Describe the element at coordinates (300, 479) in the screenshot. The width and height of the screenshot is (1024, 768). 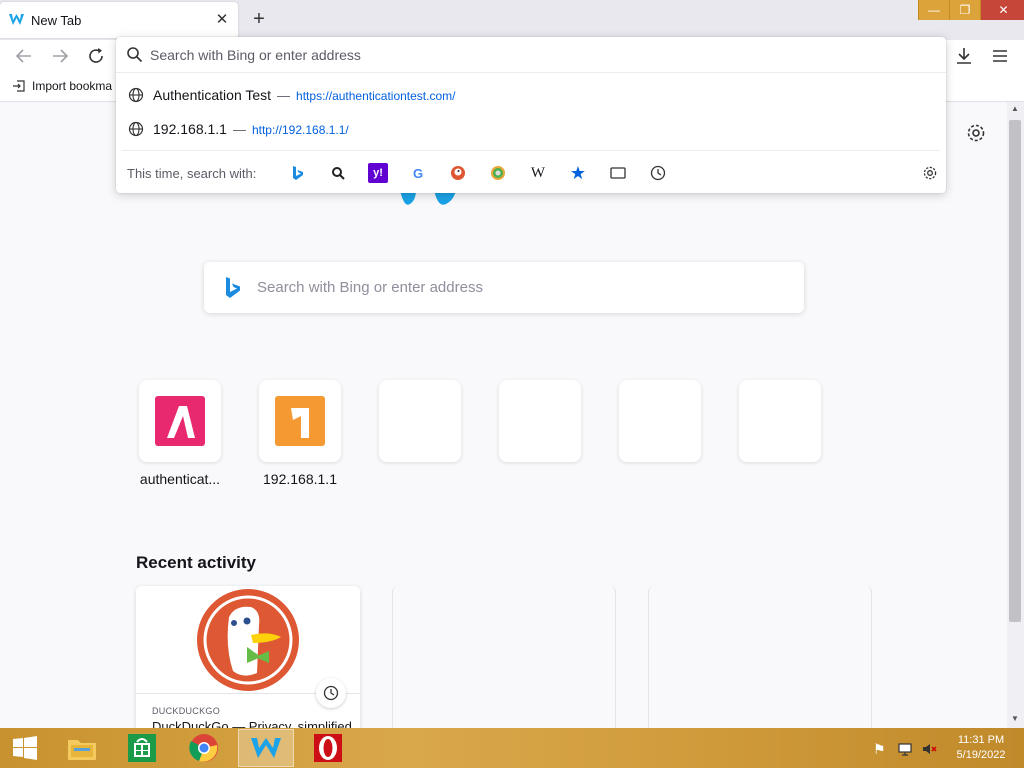
I see `shortcut-label: 192.168.1.1` at that location.